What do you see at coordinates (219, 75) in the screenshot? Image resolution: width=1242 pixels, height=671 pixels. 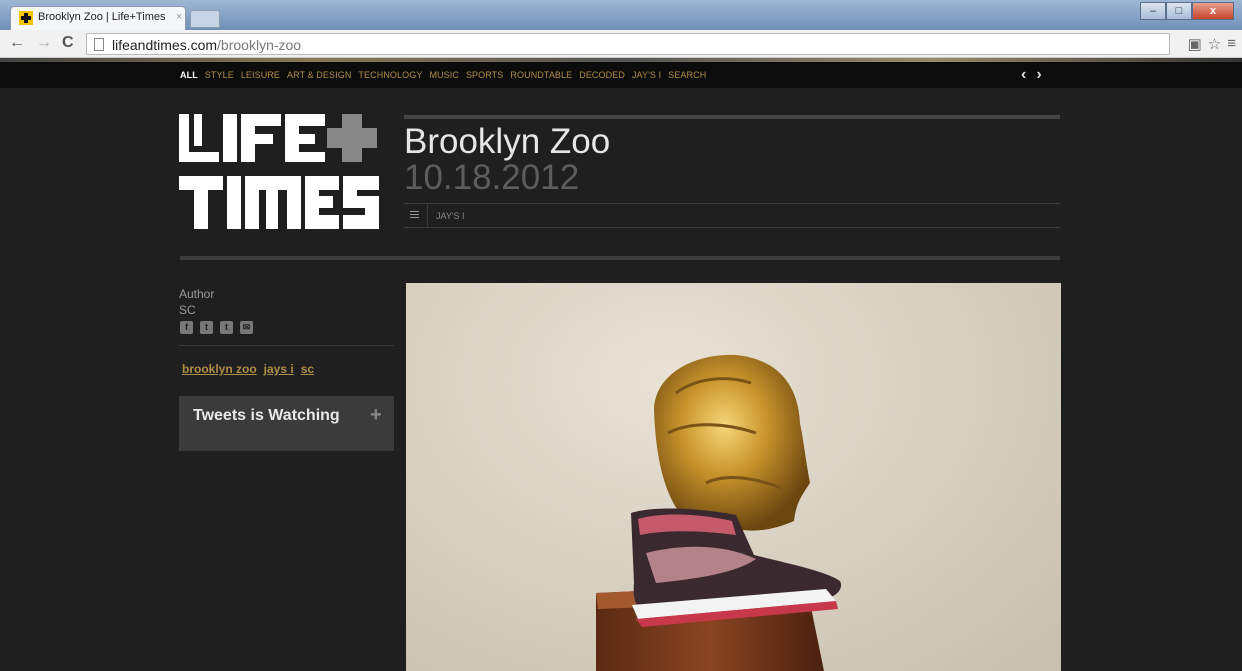 I see `nav-item: STYLE` at bounding box center [219, 75].